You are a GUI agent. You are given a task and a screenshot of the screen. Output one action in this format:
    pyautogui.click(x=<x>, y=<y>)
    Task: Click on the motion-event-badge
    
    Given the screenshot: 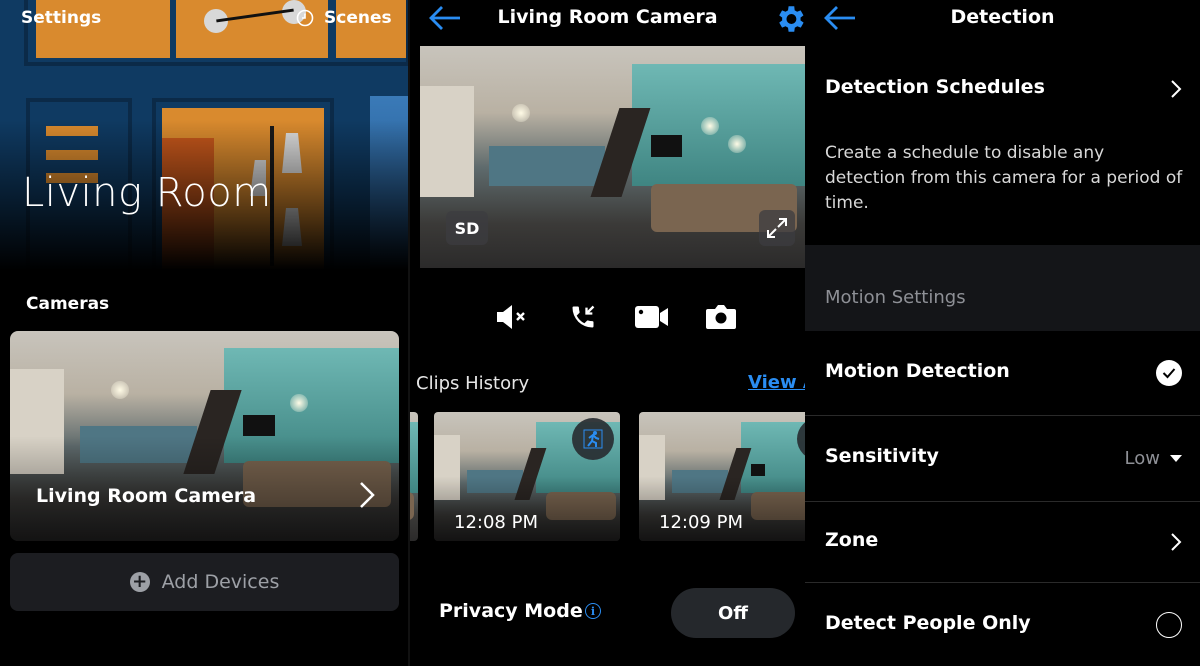 What is the action you would take?
    pyautogui.click(x=593, y=439)
    